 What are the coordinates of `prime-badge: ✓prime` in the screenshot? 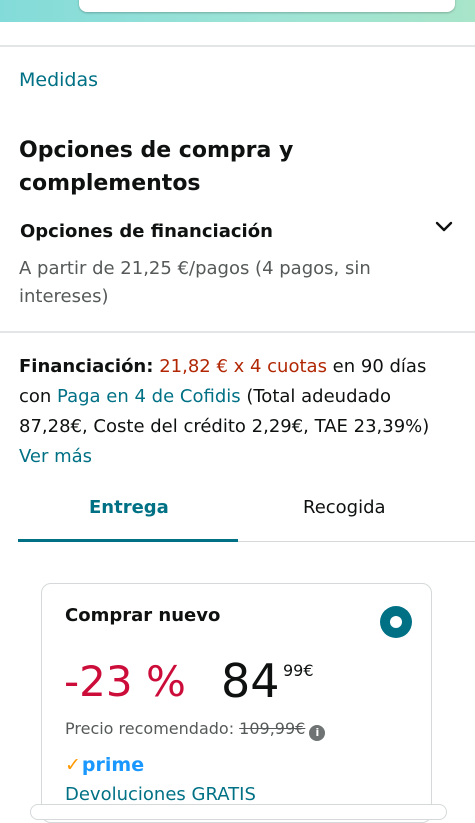 It's located at (104, 765).